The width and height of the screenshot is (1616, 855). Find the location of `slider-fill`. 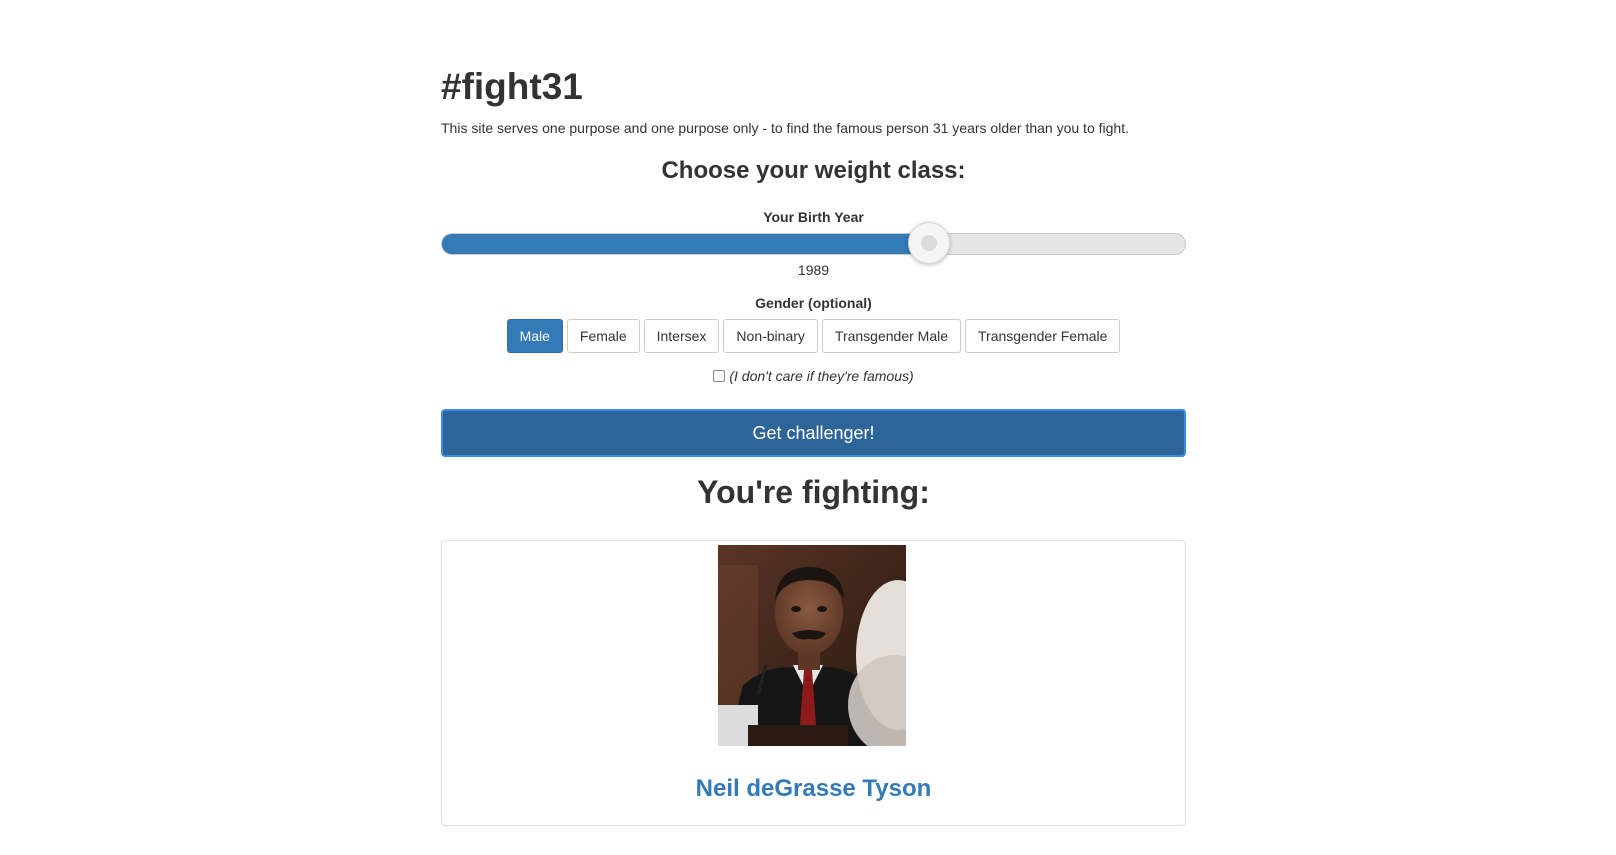

slider-fill is located at coordinates (685, 244).